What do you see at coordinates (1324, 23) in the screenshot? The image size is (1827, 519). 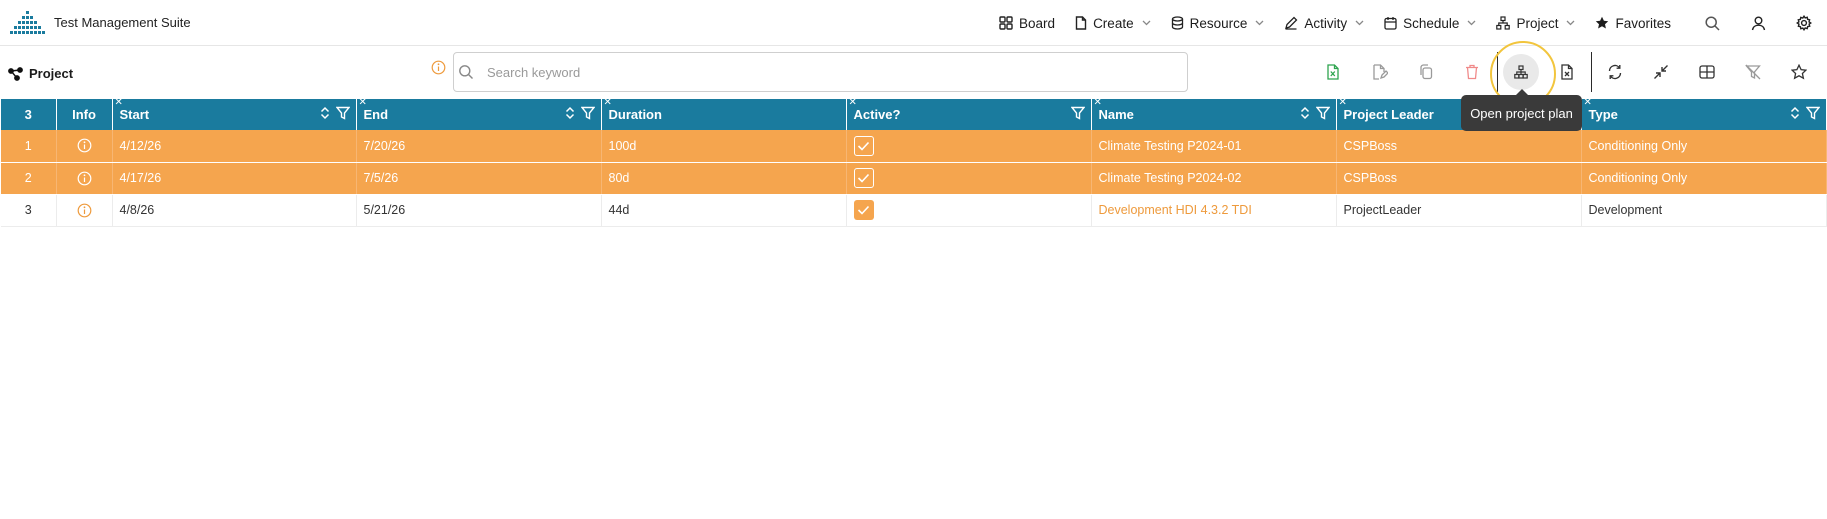 I see `nav-activity: Activity` at bounding box center [1324, 23].